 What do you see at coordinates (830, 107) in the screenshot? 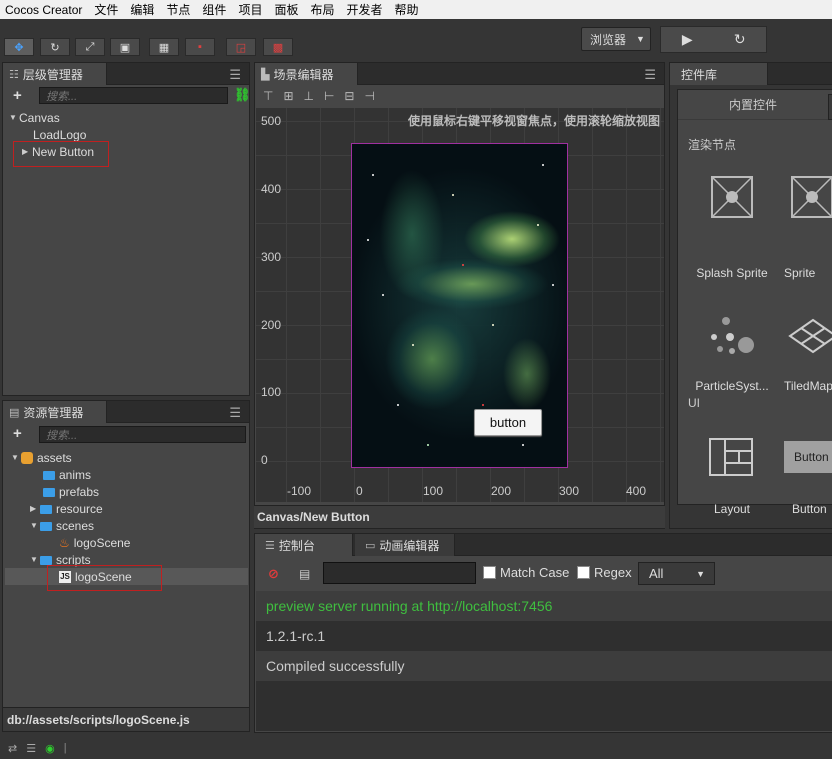
I see `tab-scroll` at bounding box center [830, 107].